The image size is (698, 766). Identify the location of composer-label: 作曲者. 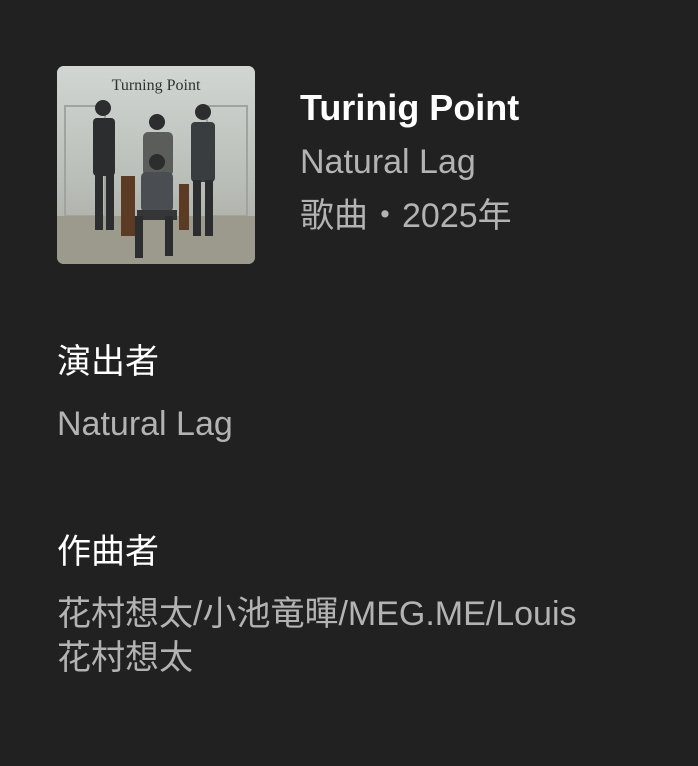
(108, 552).